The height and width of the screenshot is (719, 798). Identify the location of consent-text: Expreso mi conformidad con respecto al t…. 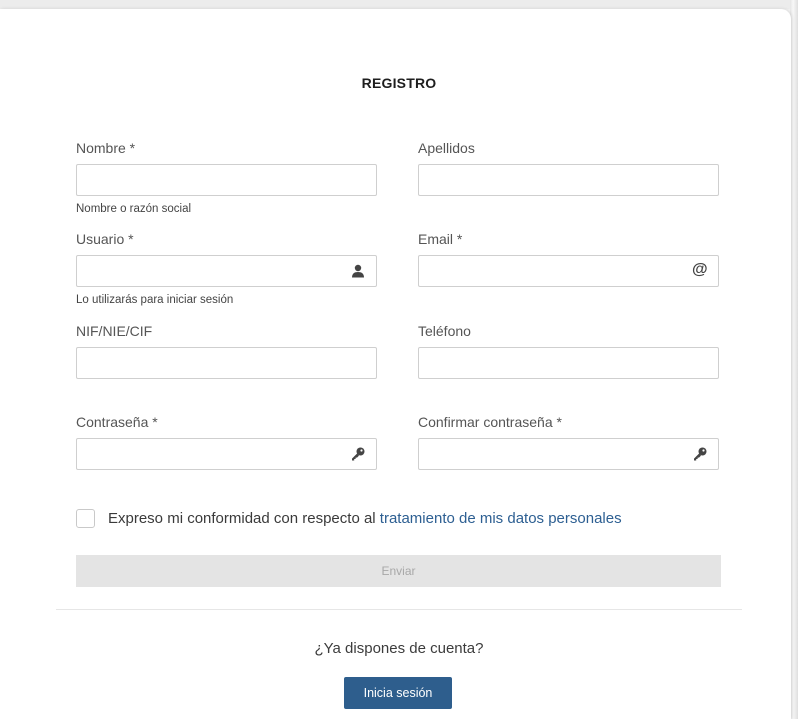
(365, 518).